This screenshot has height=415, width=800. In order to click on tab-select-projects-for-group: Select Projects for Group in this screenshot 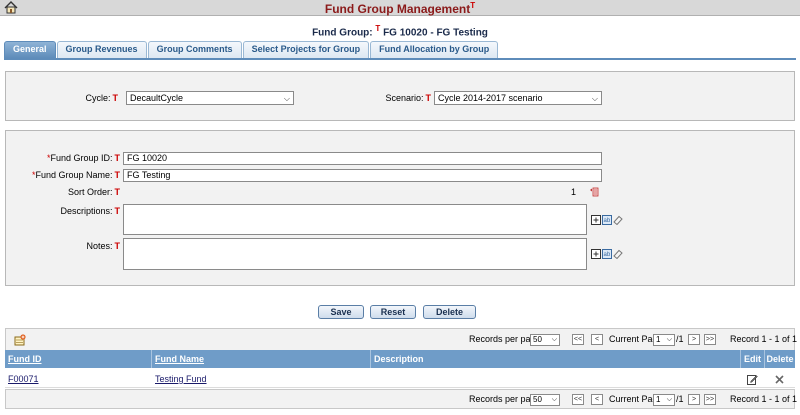, I will do `click(306, 49)`.